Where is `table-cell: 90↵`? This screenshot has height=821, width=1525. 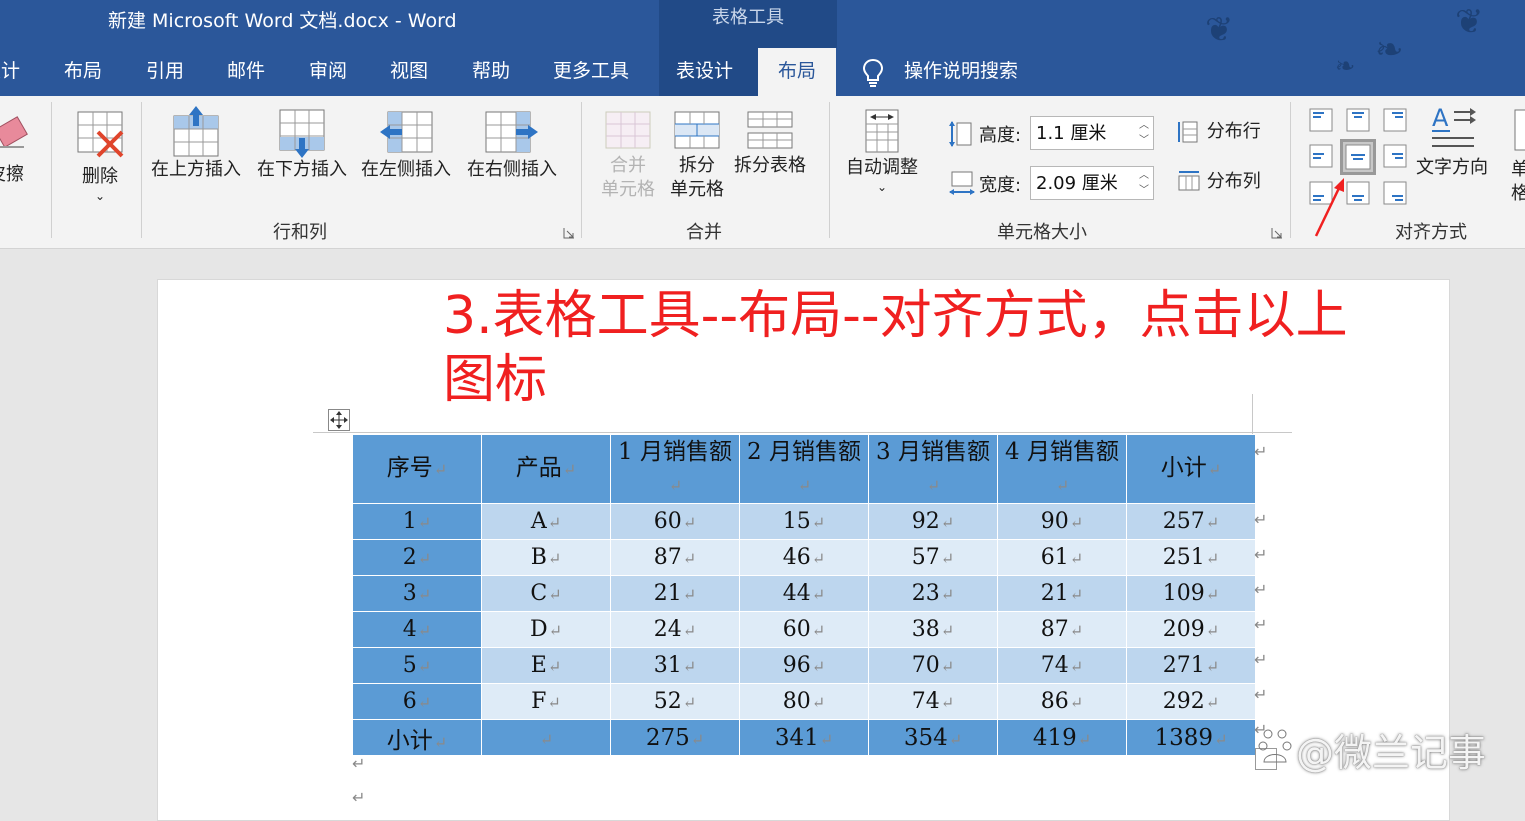
table-cell: 90↵ is located at coordinates (1062, 521).